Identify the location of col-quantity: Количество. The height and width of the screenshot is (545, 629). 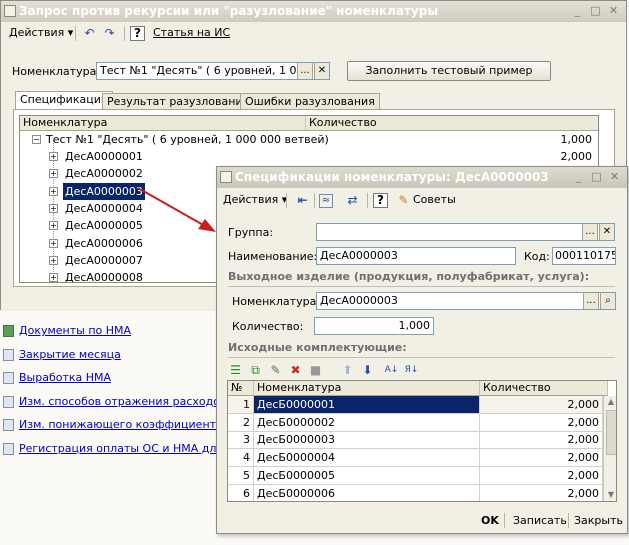
(544, 388).